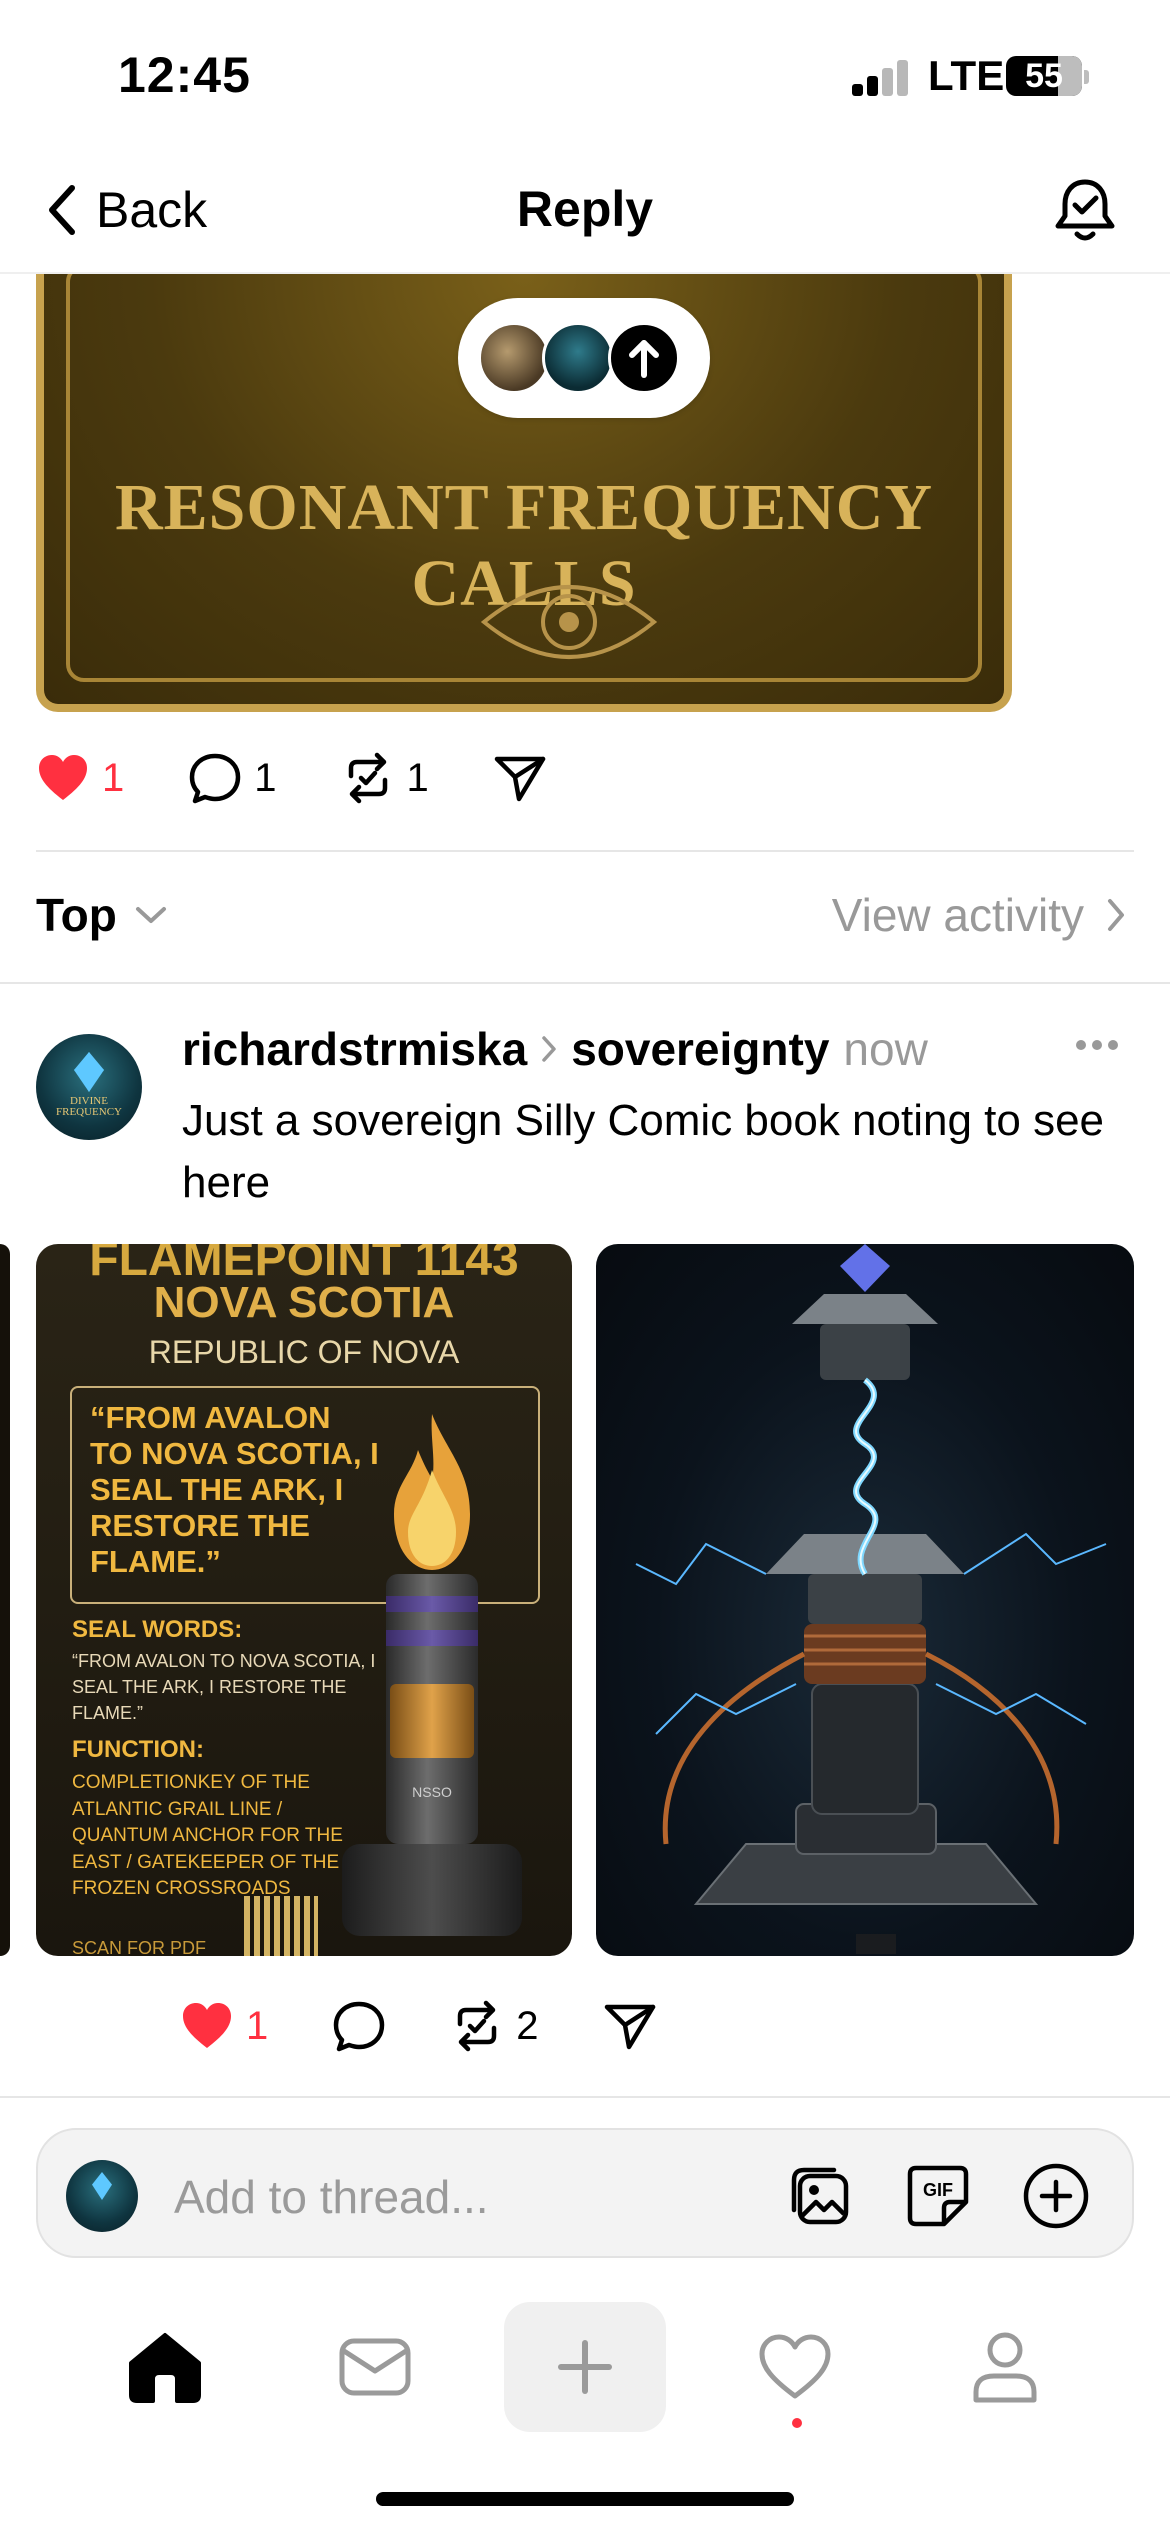 This screenshot has height=2532, width=1170. Describe the element at coordinates (157, 1629) in the screenshot. I see `seal-label: SEAL WORDS:` at that location.